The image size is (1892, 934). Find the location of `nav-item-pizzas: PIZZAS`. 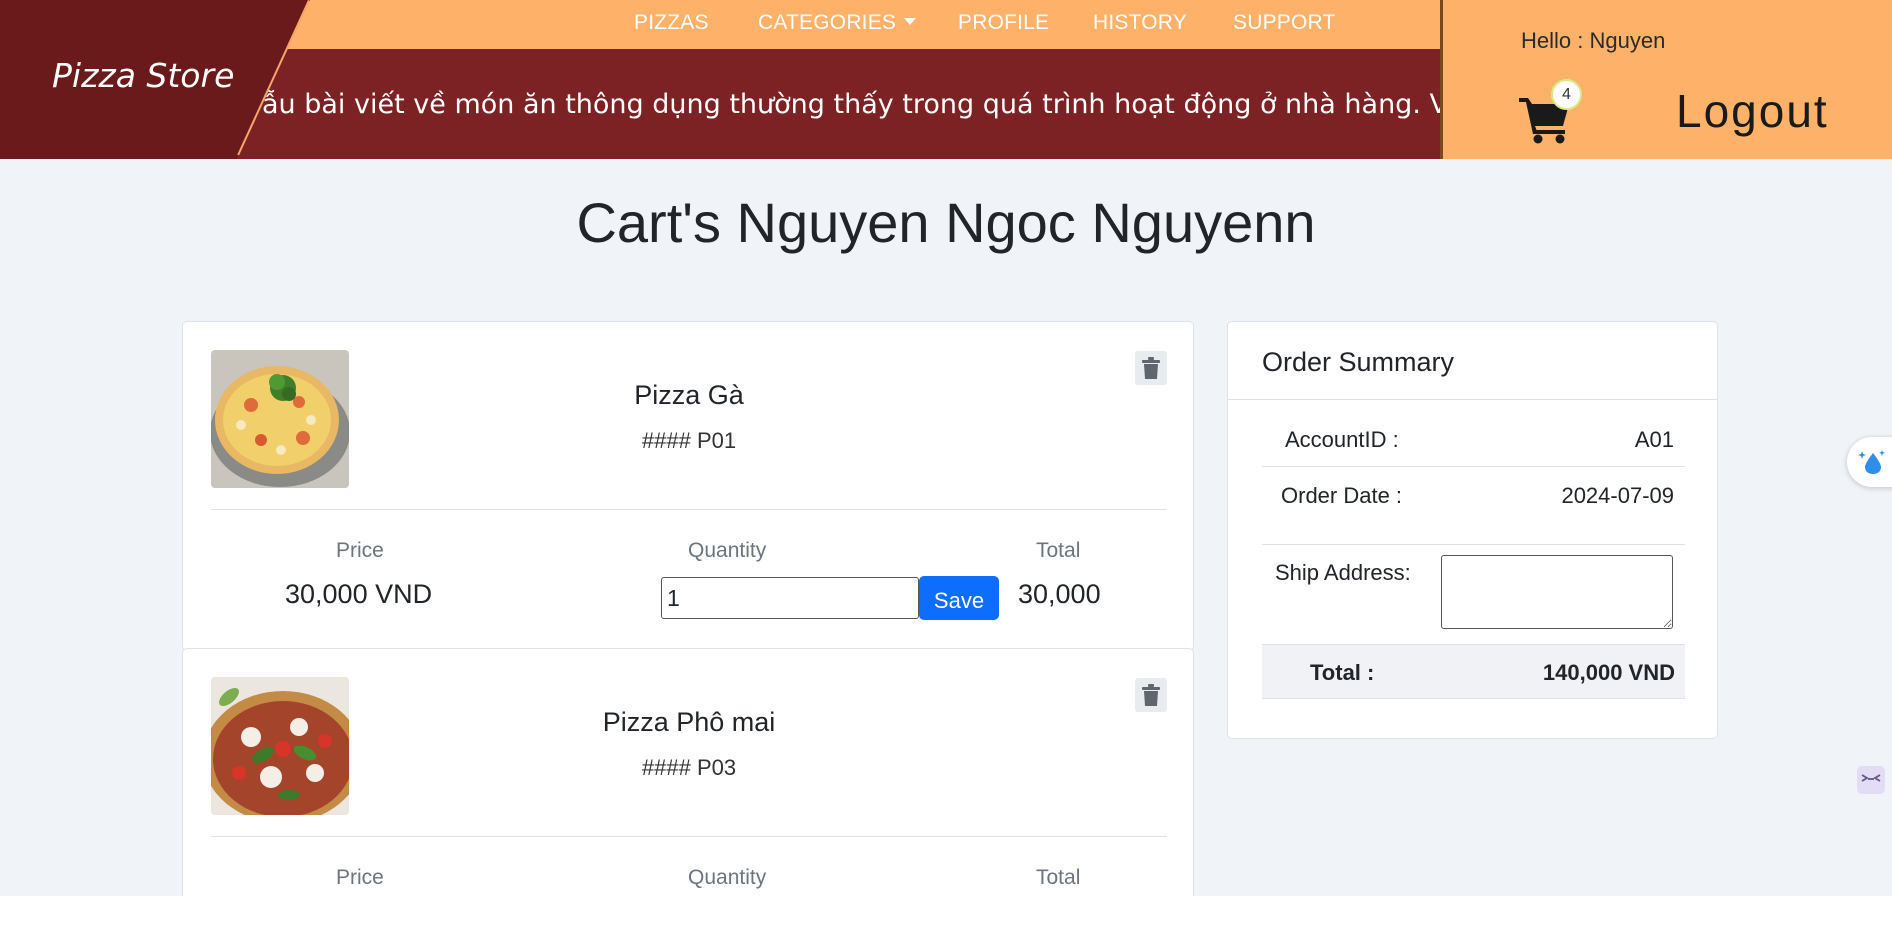

nav-item-pizzas: PIZZAS is located at coordinates (671, 23).